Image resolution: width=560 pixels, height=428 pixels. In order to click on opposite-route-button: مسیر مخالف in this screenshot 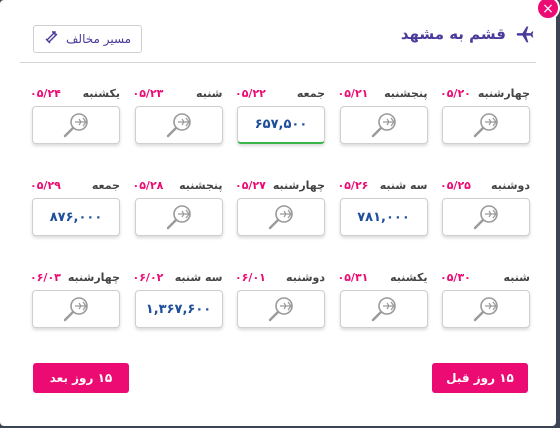, I will do `click(88, 39)`.